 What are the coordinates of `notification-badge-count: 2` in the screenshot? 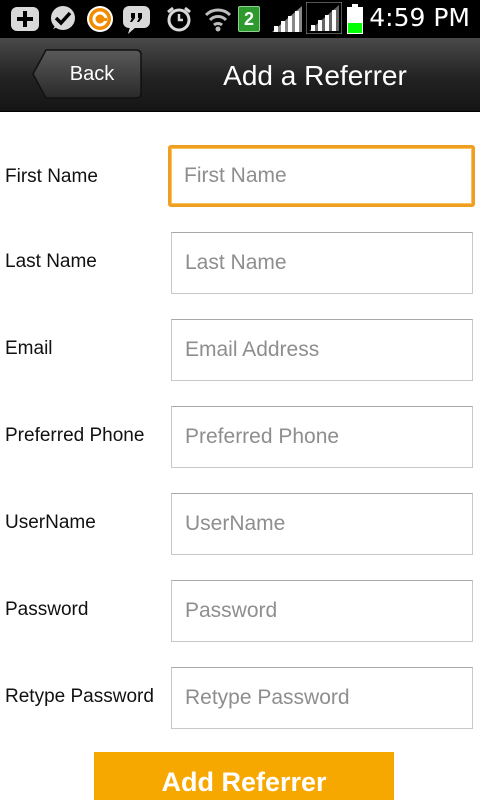 It's located at (248, 19).